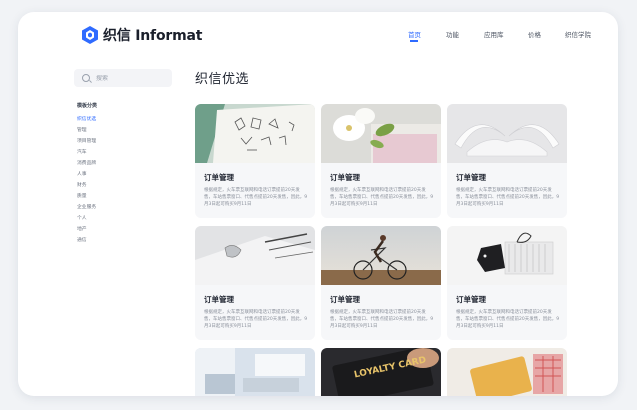 This screenshot has height=410, width=637. What do you see at coordinates (82, 217) in the screenshot?
I see `sidebar-item-personal: 个人` at bounding box center [82, 217].